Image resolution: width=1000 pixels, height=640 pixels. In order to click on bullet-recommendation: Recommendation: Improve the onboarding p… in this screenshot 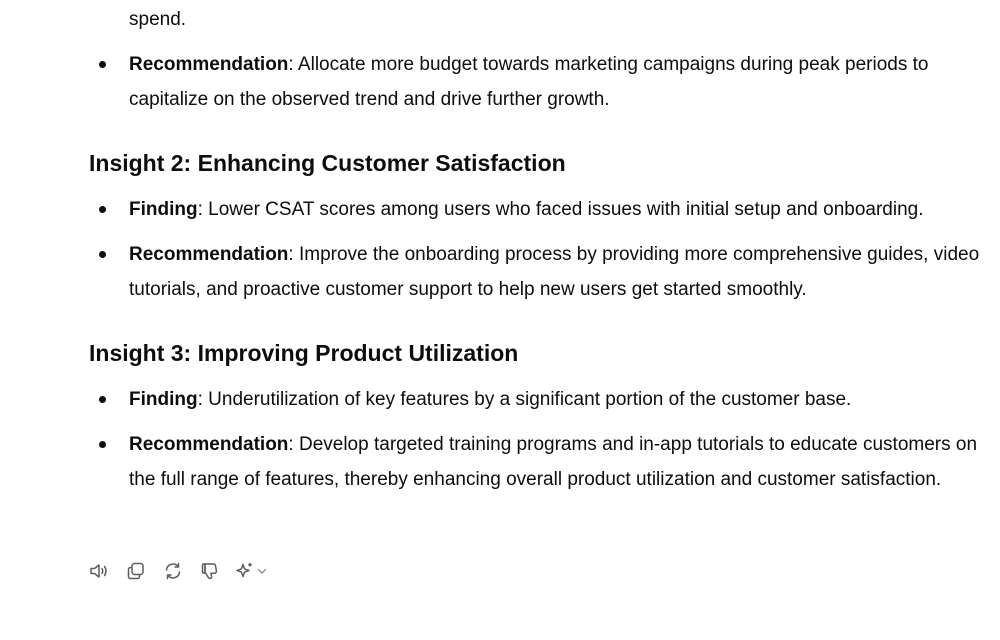, I will do `click(544, 272)`.